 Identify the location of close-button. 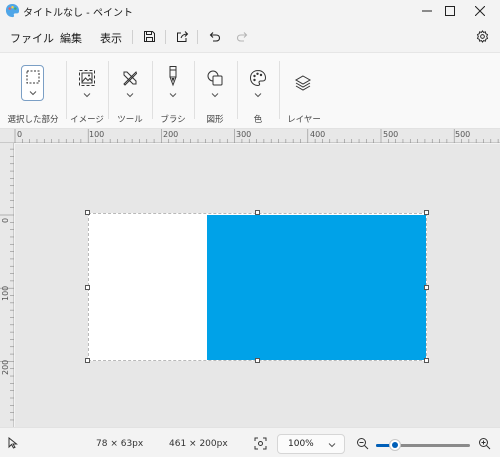
(478, 11).